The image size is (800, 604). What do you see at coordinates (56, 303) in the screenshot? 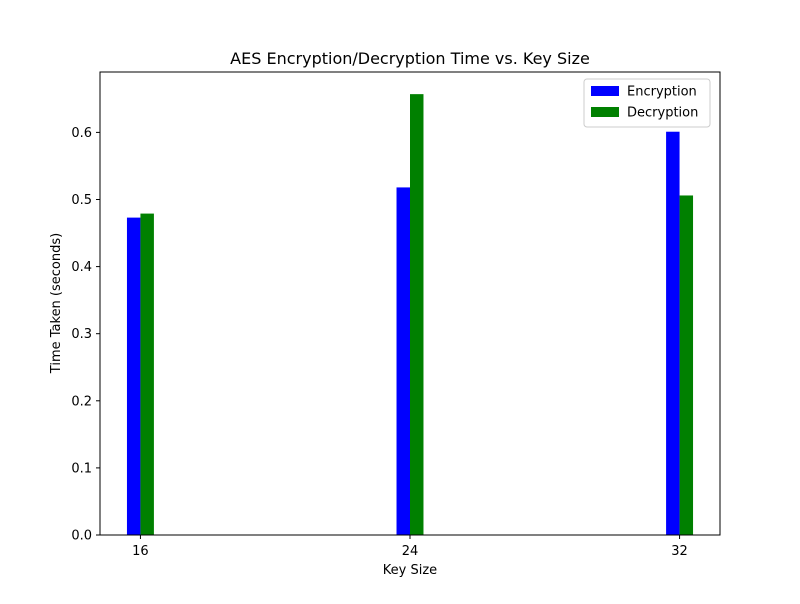
I see `y-axis-label: Time Taken (seconds)` at bounding box center [56, 303].